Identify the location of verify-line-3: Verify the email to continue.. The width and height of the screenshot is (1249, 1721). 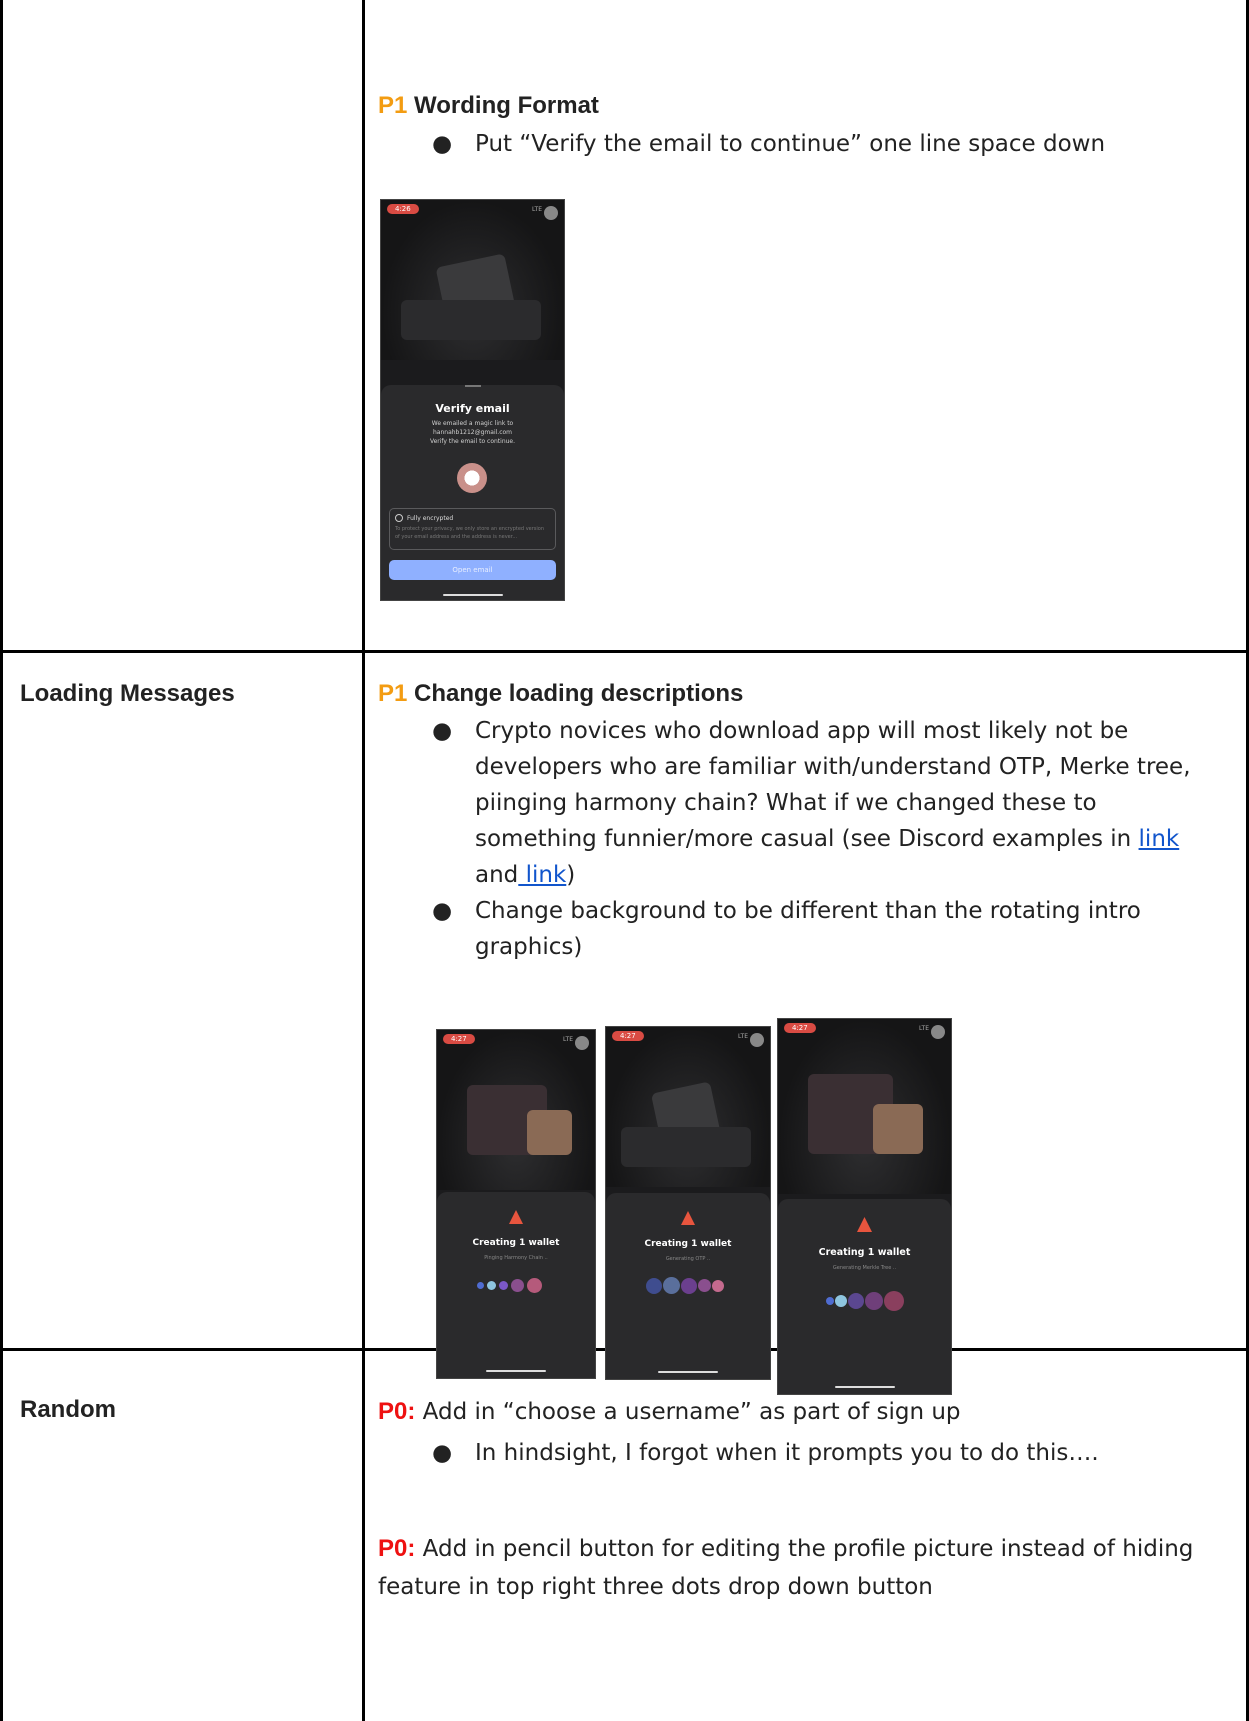
(472, 441).